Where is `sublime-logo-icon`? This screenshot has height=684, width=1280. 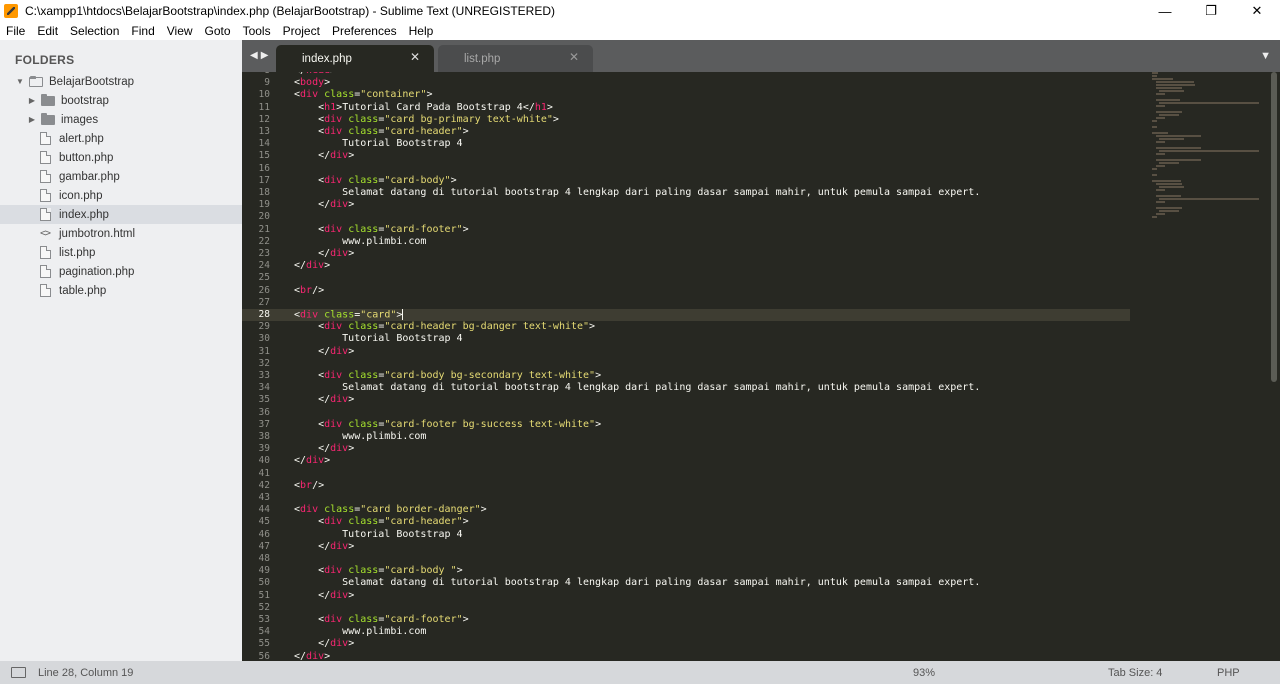
sublime-logo-icon is located at coordinates (11, 11).